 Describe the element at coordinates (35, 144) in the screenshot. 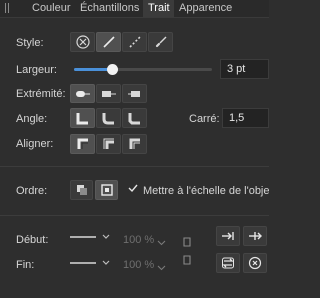

I see `align-label: Aligner:` at that location.